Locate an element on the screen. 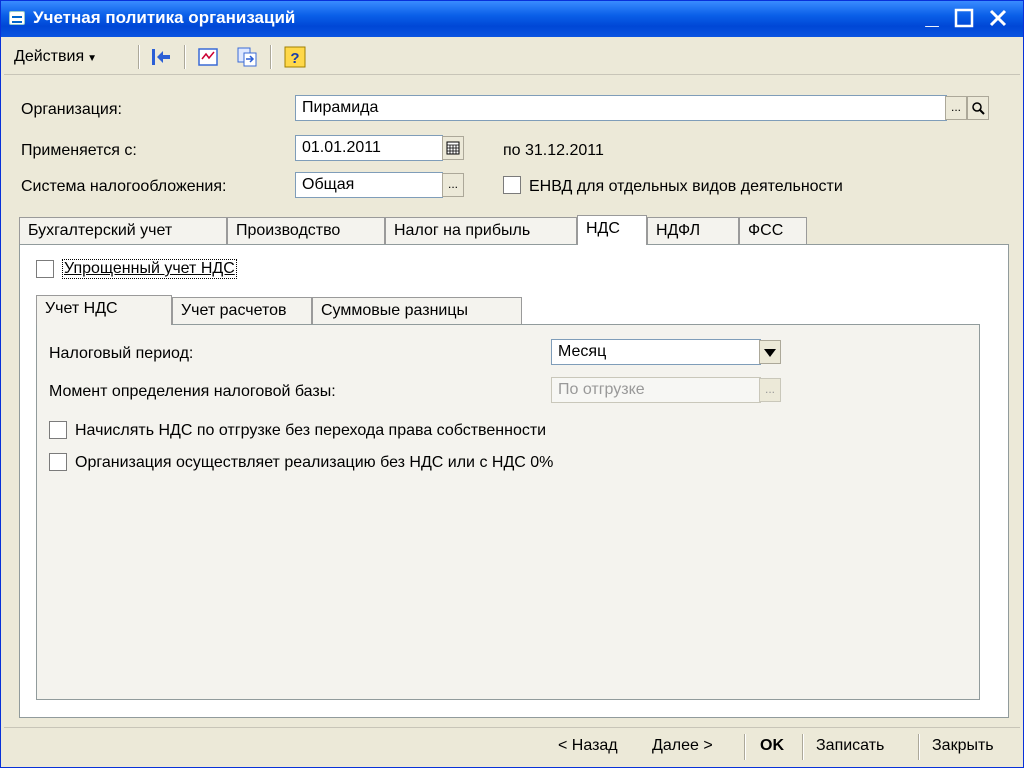 This screenshot has height=768, width=1024. dropdown-arrow-icon is located at coordinates (770, 352).